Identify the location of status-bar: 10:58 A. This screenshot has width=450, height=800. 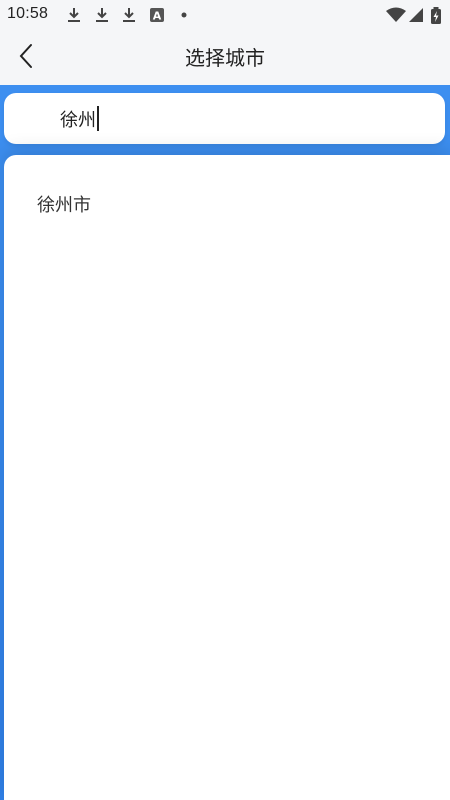
(225, 15).